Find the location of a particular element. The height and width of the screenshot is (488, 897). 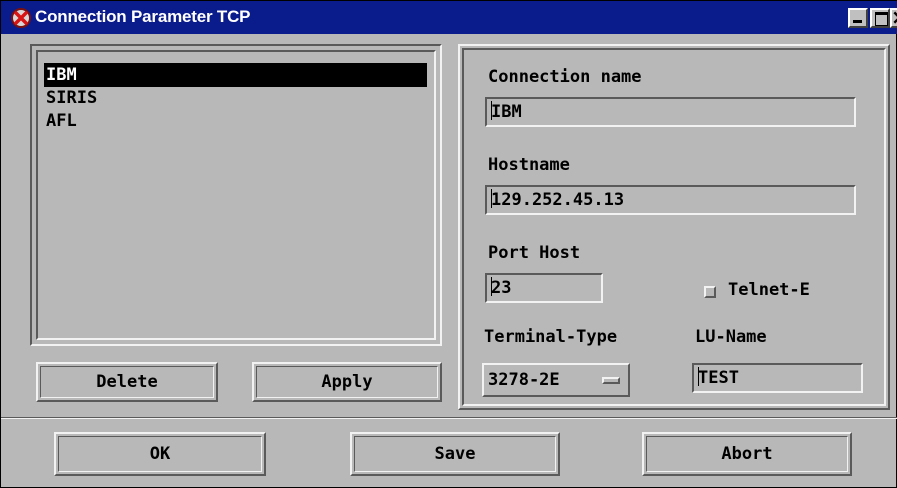

connection-name-value: IBM is located at coordinates (506, 112).